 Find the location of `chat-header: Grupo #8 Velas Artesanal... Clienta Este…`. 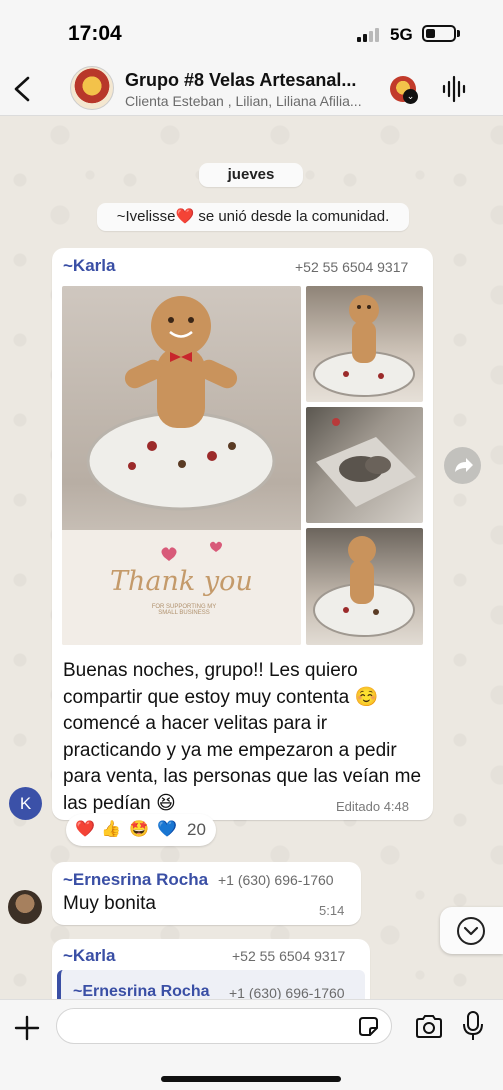

chat-header: Grupo #8 Velas Artesanal... Clienta Este… is located at coordinates (251, 89).